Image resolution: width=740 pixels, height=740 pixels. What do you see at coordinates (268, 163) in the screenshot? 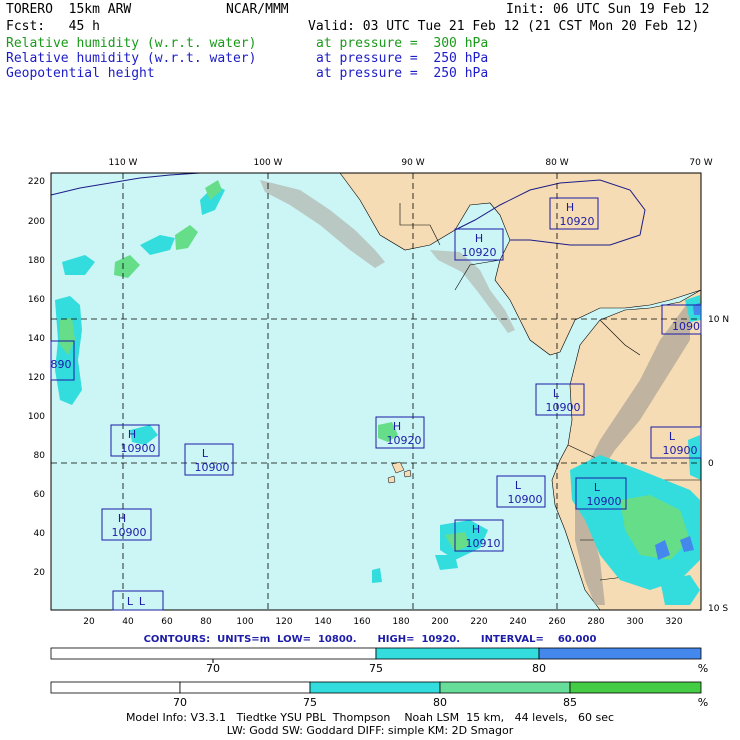
I see `lon-label-100w: 100 W` at bounding box center [268, 163].